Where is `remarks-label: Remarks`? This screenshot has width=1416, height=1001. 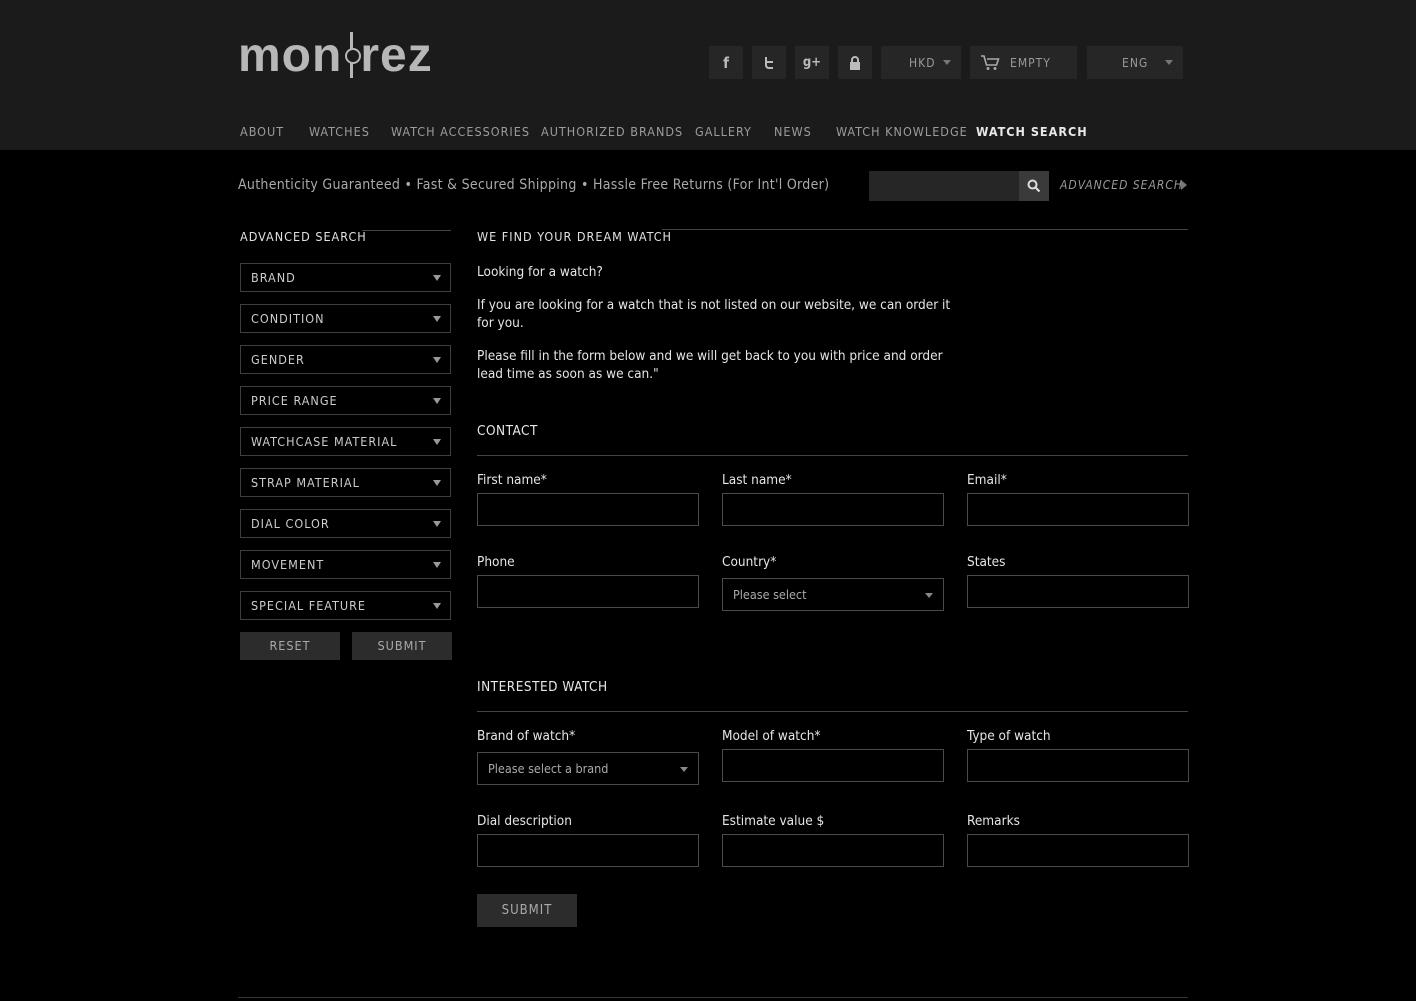 remarks-label: Remarks is located at coordinates (993, 821).